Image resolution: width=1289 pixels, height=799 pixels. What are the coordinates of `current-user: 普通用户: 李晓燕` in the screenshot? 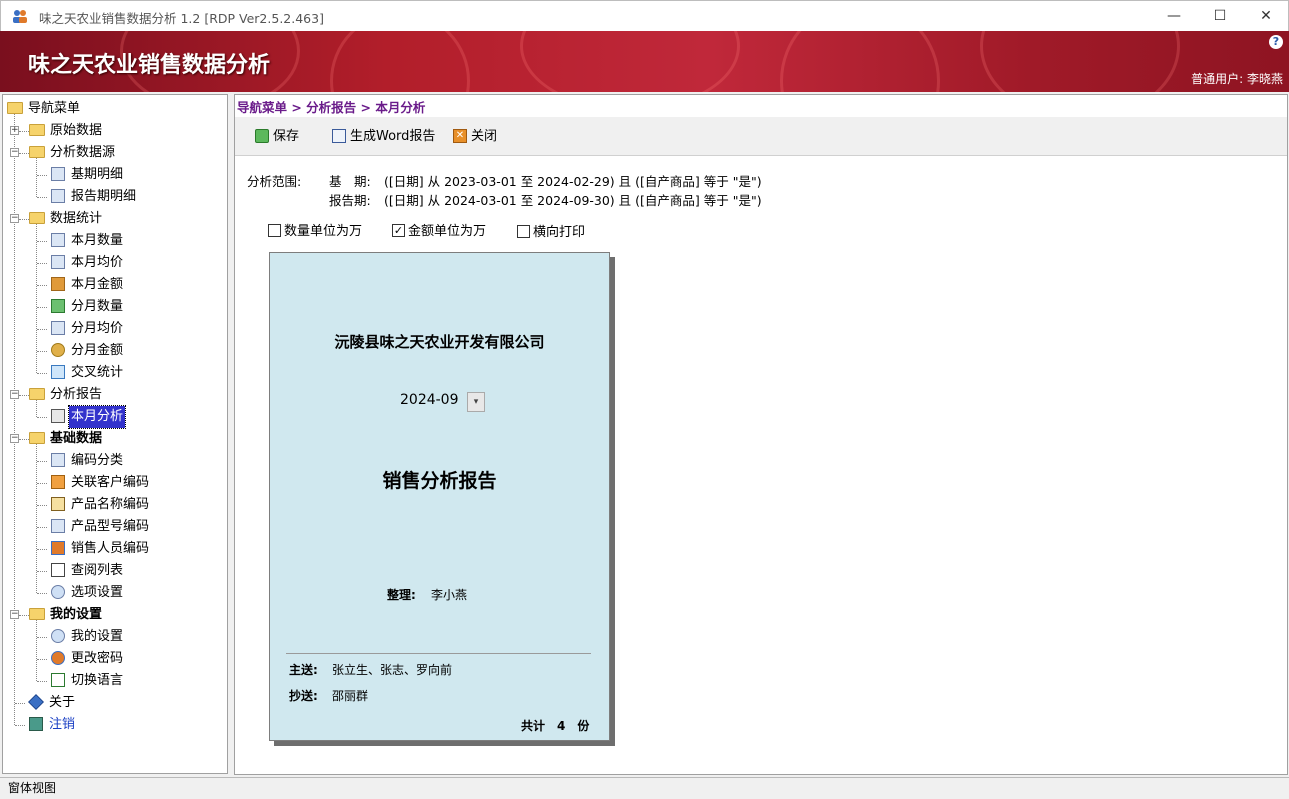 It's located at (1237, 79).